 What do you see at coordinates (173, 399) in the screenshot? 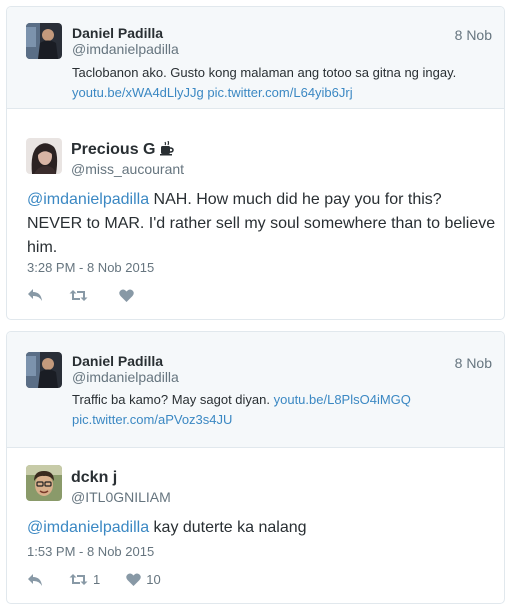
I see `quoted-text-body: Traffic ba kamo? May sagot diyan.` at bounding box center [173, 399].